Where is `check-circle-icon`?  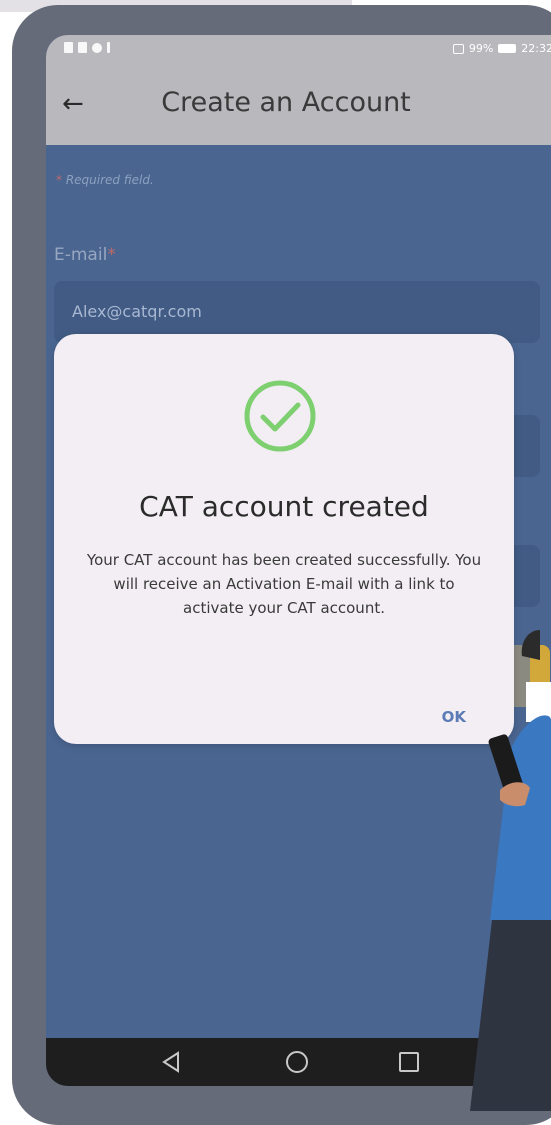 check-circle-icon is located at coordinates (280, 416).